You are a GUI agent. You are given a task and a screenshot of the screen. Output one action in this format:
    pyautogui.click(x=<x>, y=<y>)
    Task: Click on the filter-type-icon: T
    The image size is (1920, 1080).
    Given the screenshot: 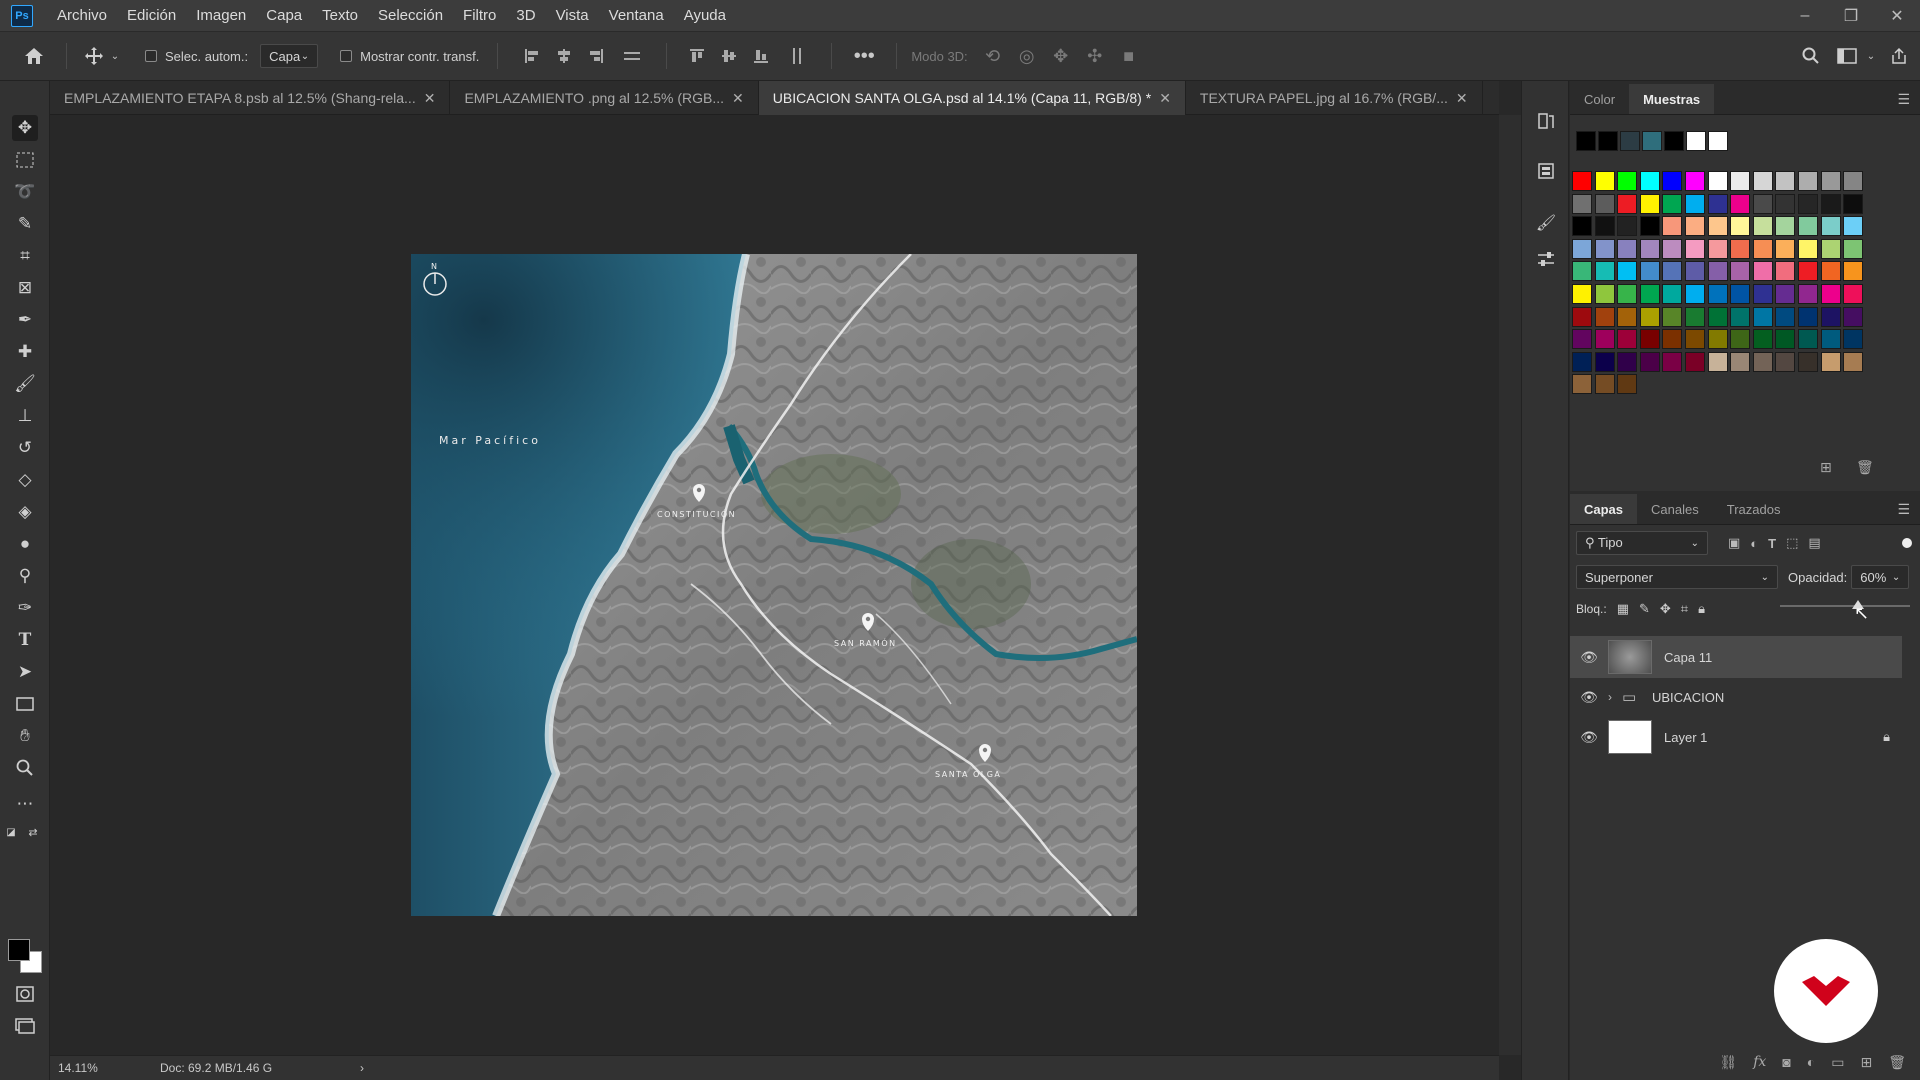 What is the action you would take?
    pyautogui.click(x=1772, y=543)
    